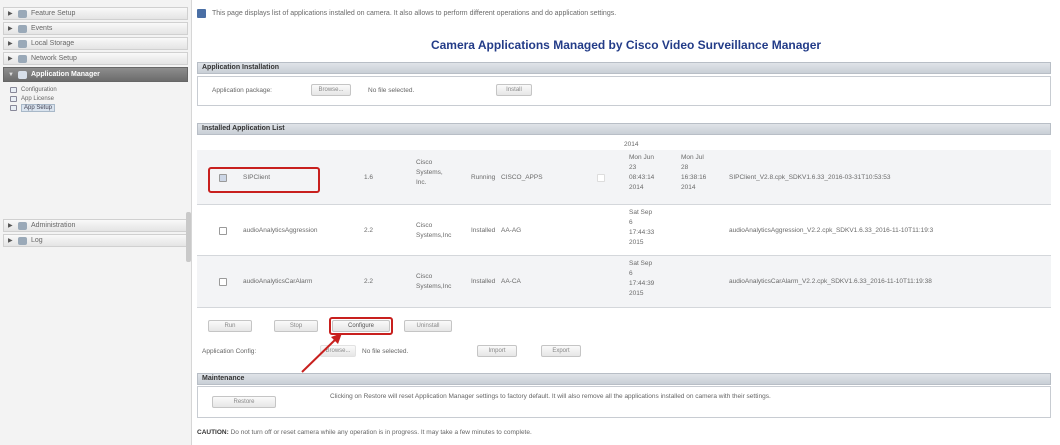  I want to click on nav-item-network-setup: ▶ Network Setup, so click(95, 58).